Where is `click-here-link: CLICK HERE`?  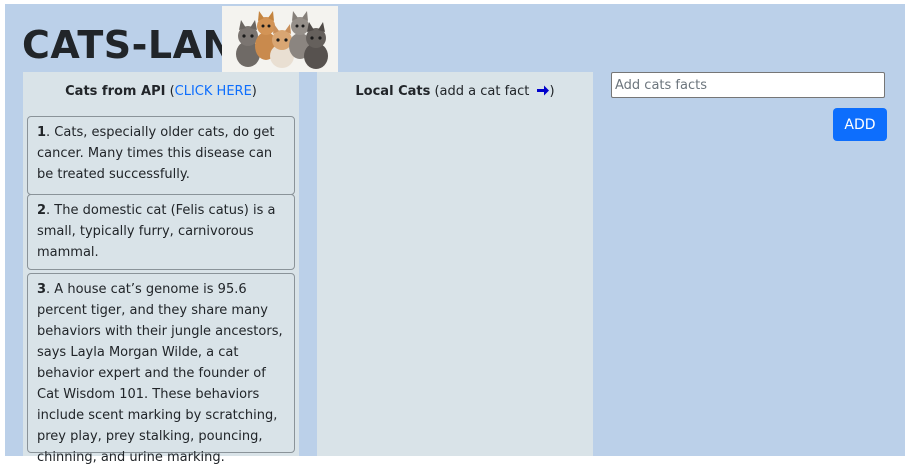 click-here-link: CLICK HERE is located at coordinates (213, 91).